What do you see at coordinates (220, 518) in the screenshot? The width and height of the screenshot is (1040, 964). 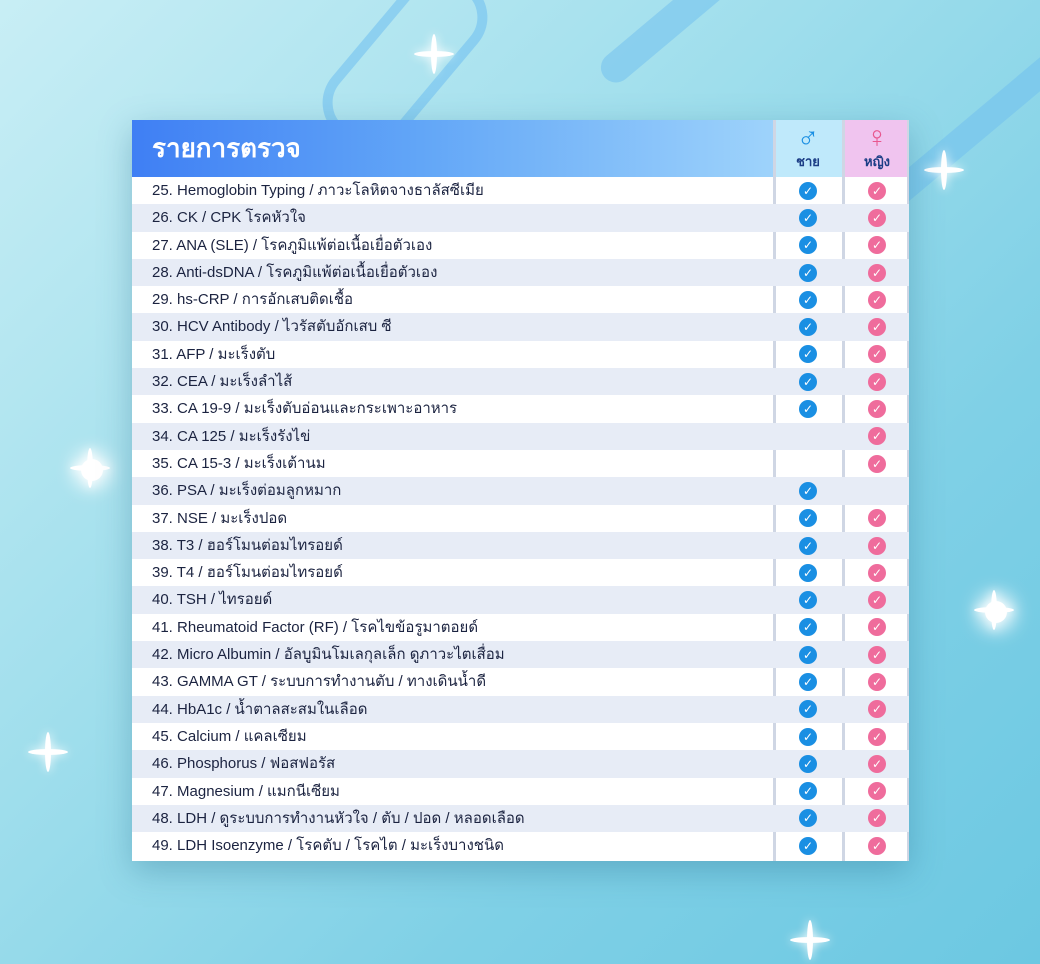 I see `test-item-label: 37. NSE / มะเร็งปอด` at bounding box center [220, 518].